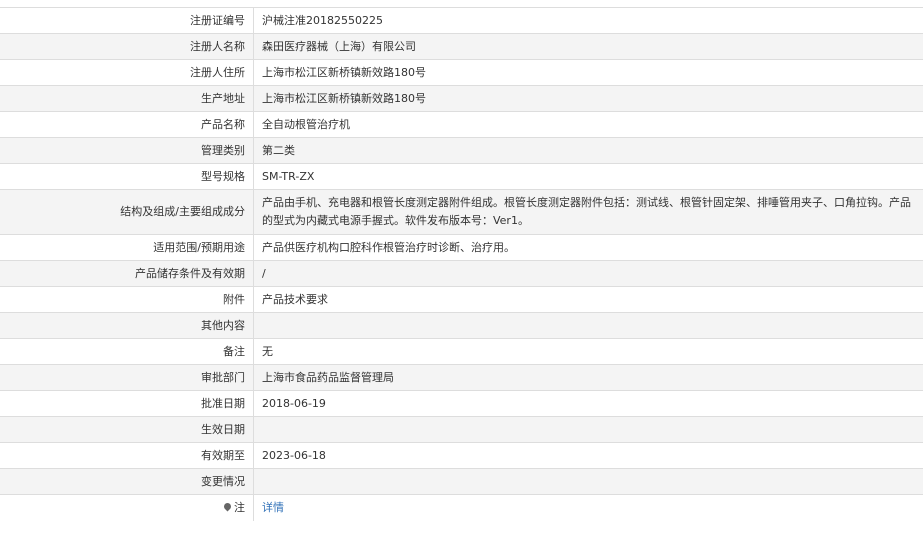 This screenshot has height=540, width=923. Describe the element at coordinates (127, 352) in the screenshot. I see `label-remarks: 备注` at that location.